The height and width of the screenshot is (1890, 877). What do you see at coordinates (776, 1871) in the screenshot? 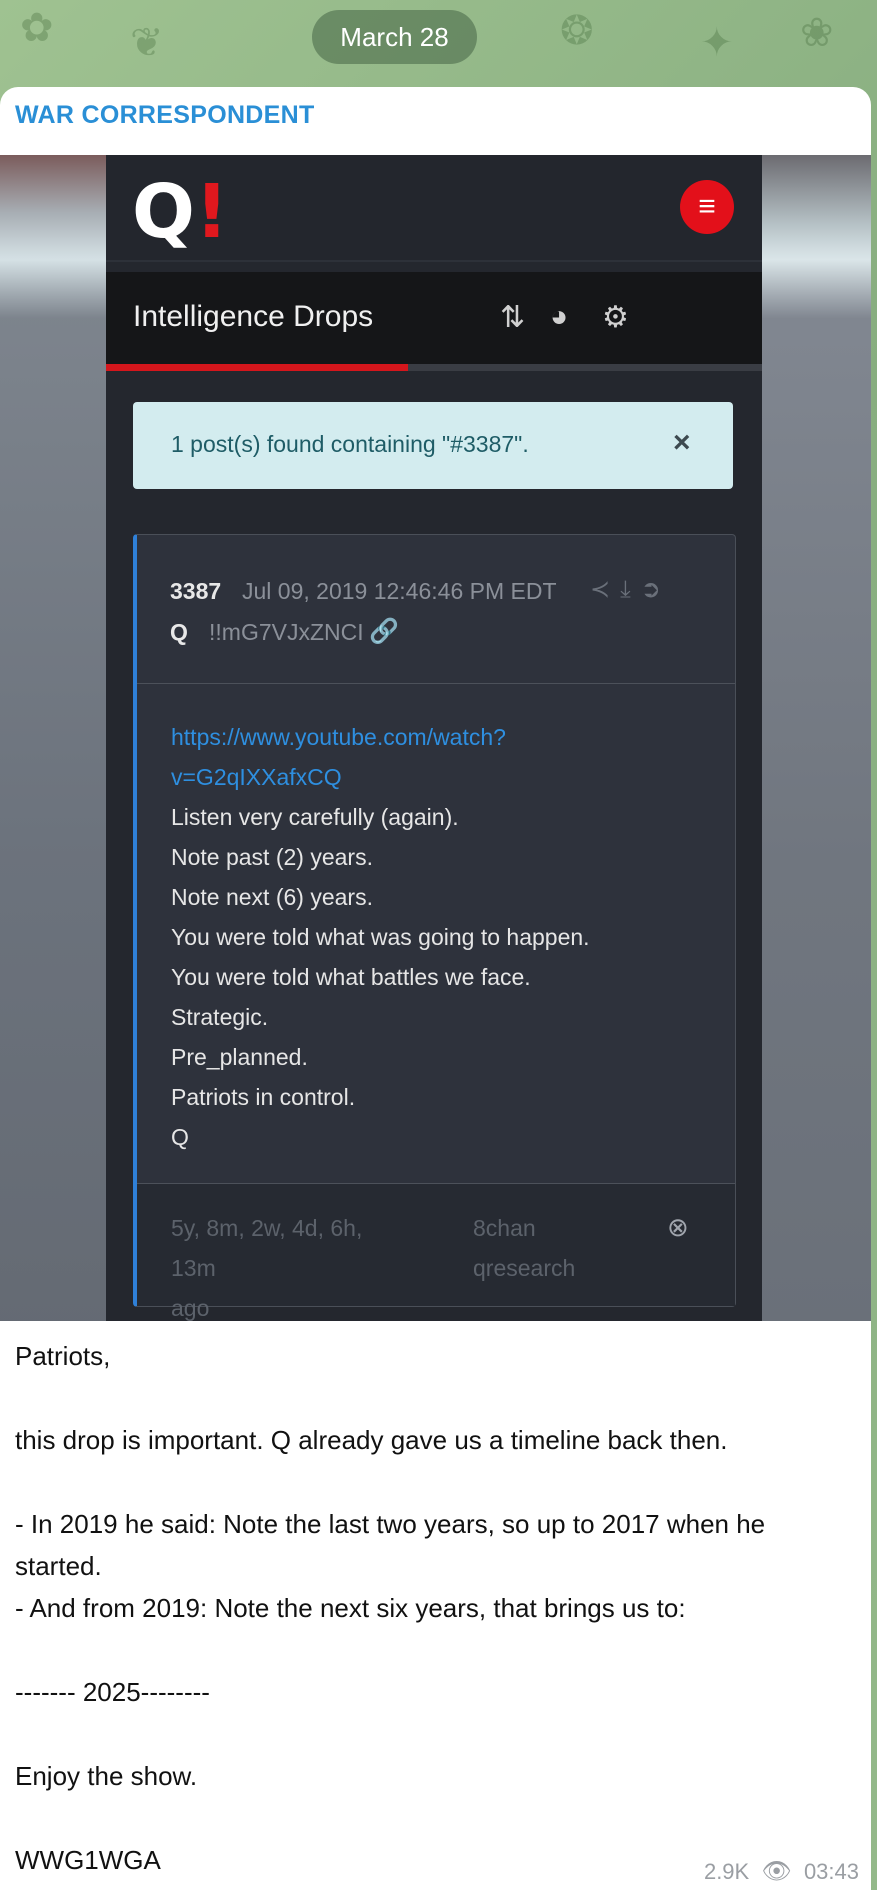
I see `eye-icon: 👁` at bounding box center [776, 1871].